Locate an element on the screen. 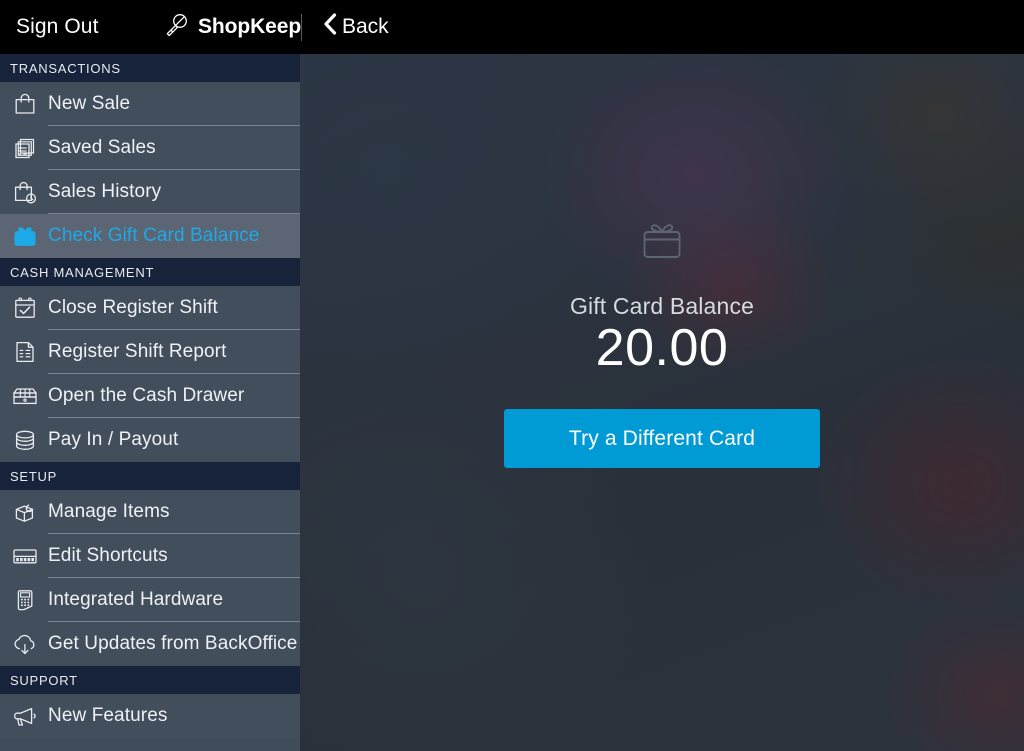 The image size is (1024, 751). sidebar-item-pay-in-payout: Pay In / Payout is located at coordinates (150, 440).